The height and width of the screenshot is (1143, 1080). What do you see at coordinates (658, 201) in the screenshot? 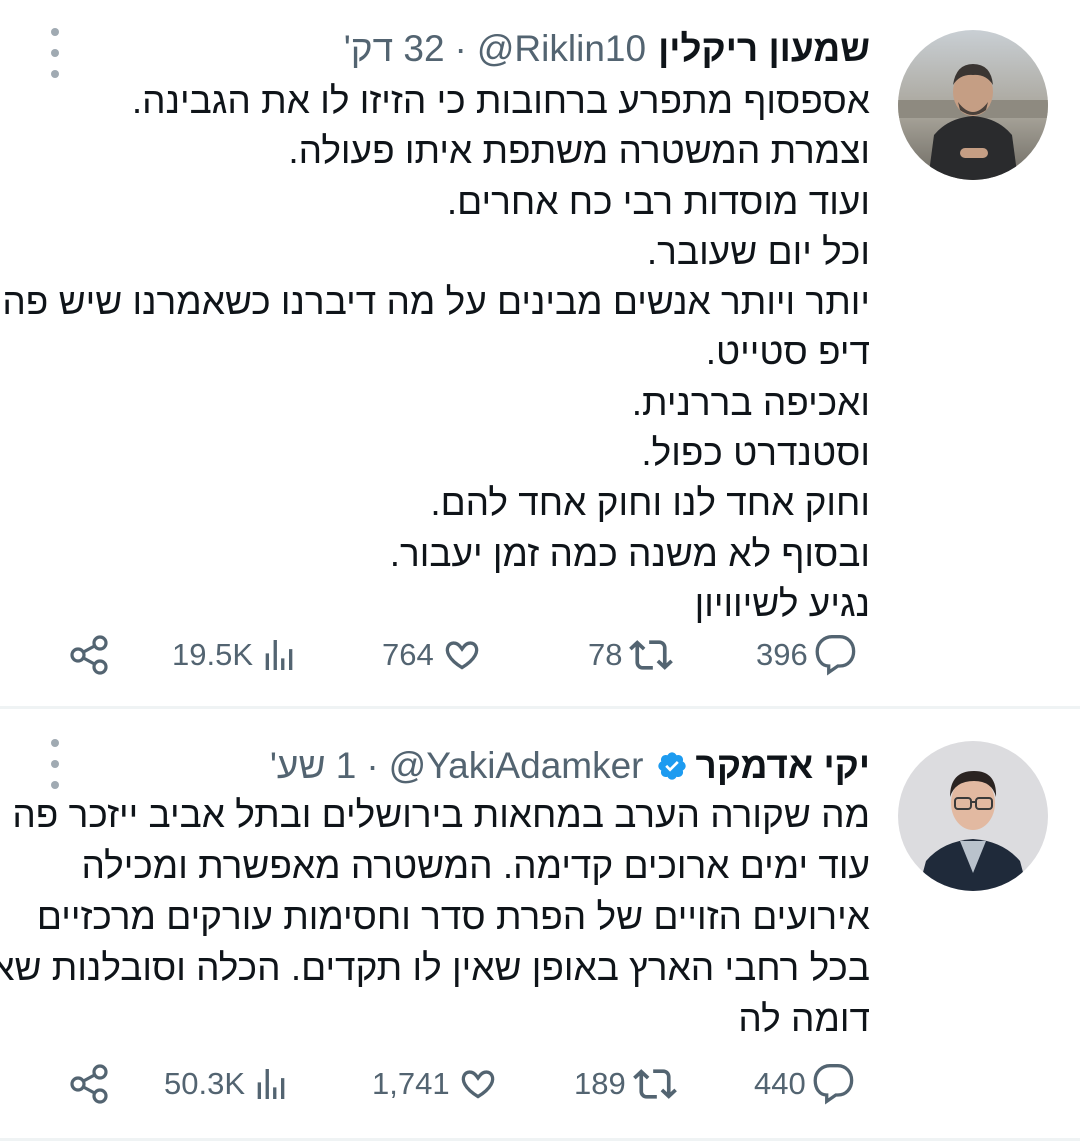
I see `tweet-line: ועוד מוסדות רבי כח אחרים.` at bounding box center [658, 201].